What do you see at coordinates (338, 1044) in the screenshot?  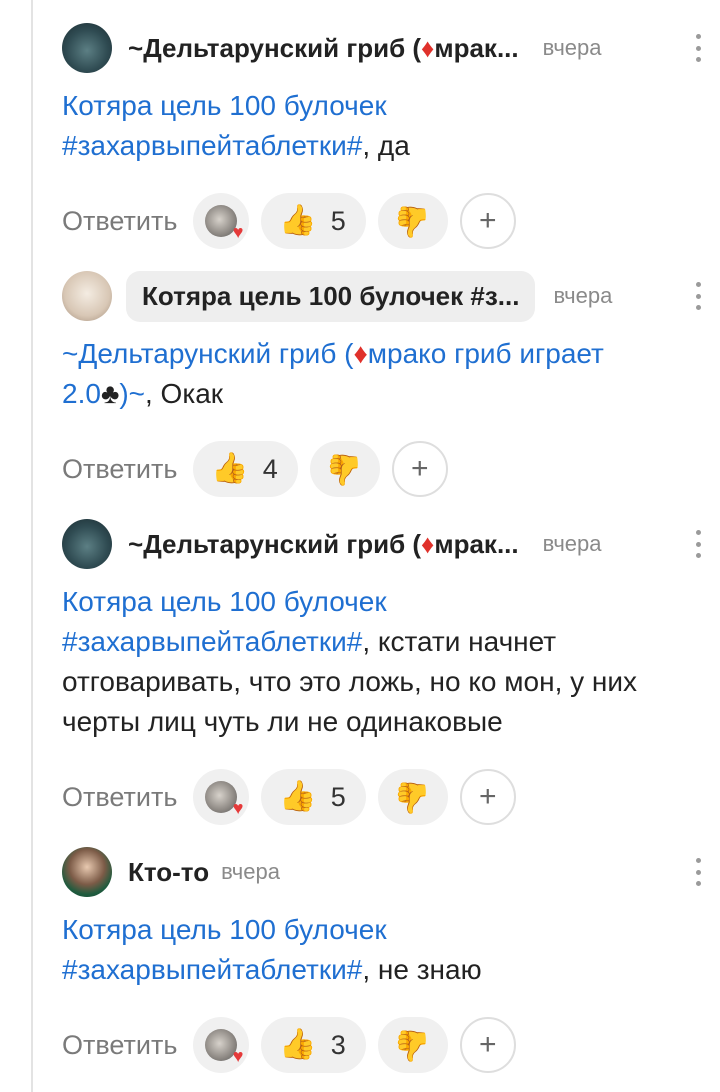 I see `like-count: 3` at bounding box center [338, 1044].